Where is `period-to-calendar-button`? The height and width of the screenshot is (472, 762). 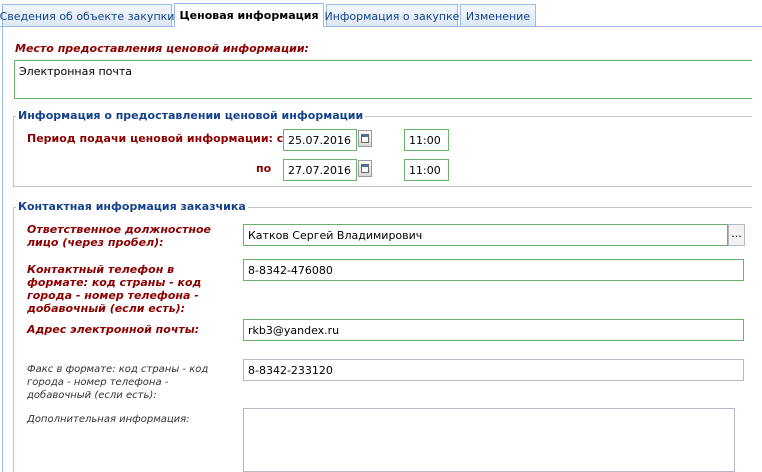
period-to-calendar-button is located at coordinates (365, 168).